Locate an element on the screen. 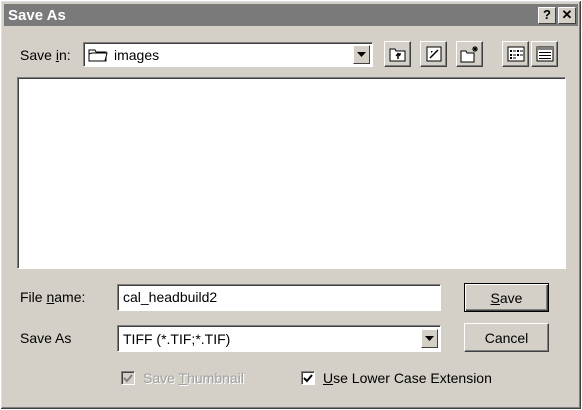  title-bar: Save As ? ✕ is located at coordinates (291, 15).